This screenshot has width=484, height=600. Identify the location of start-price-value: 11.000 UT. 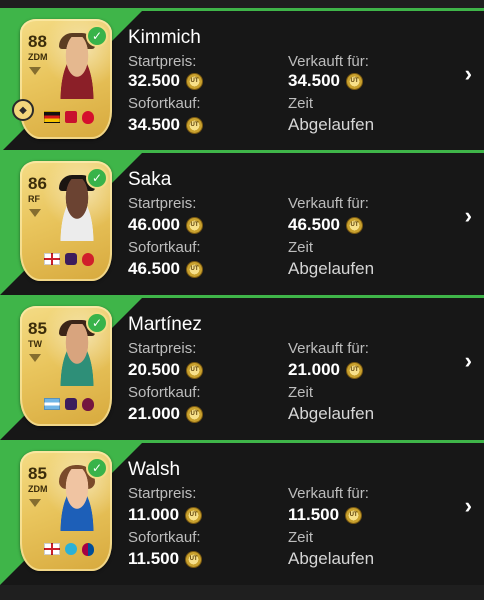
(165, 515).